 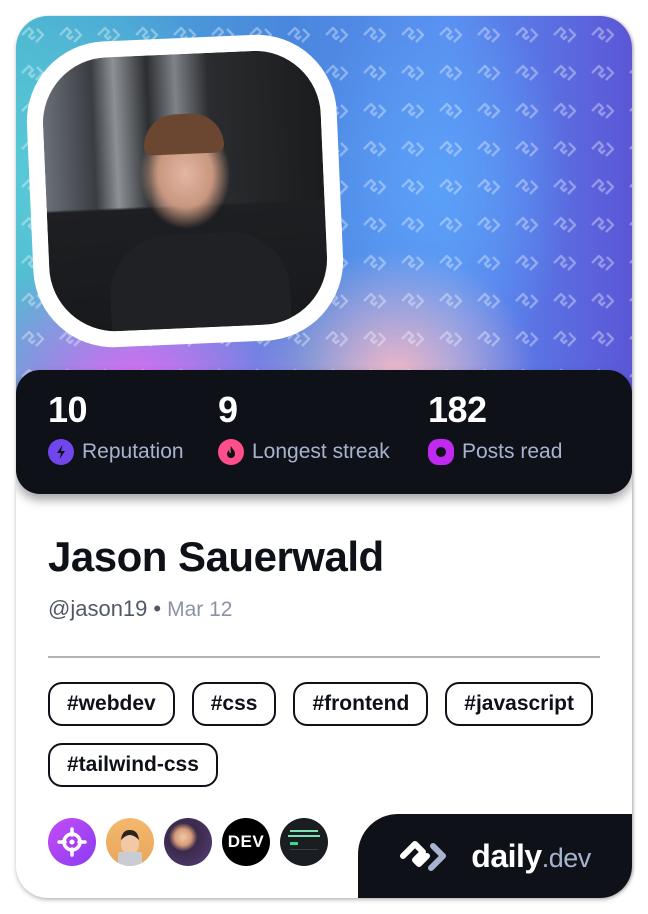 What do you see at coordinates (495, 428) in the screenshot?
I see `stat-posts-read: 182 Posts read` at bounding box center [495, 428].